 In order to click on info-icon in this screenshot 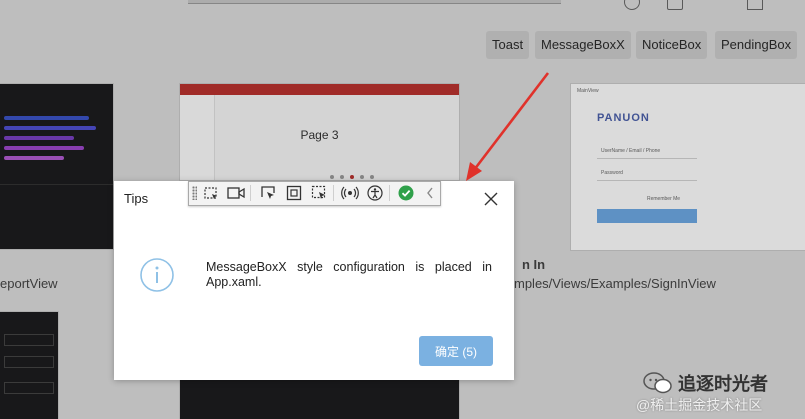, I will do `click(157, 275)`.